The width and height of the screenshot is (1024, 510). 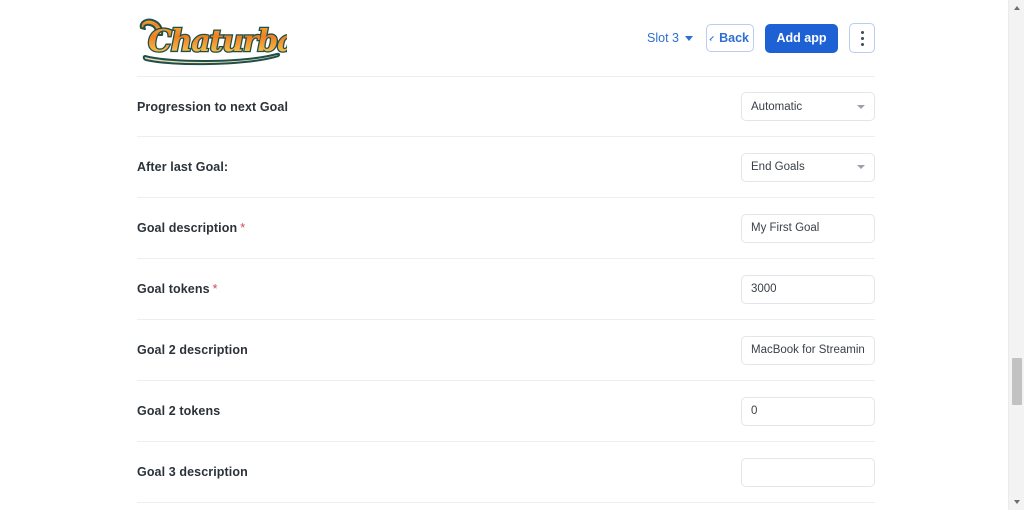 I want to click on add-app-button: Add app, so click(x=801, y=38).